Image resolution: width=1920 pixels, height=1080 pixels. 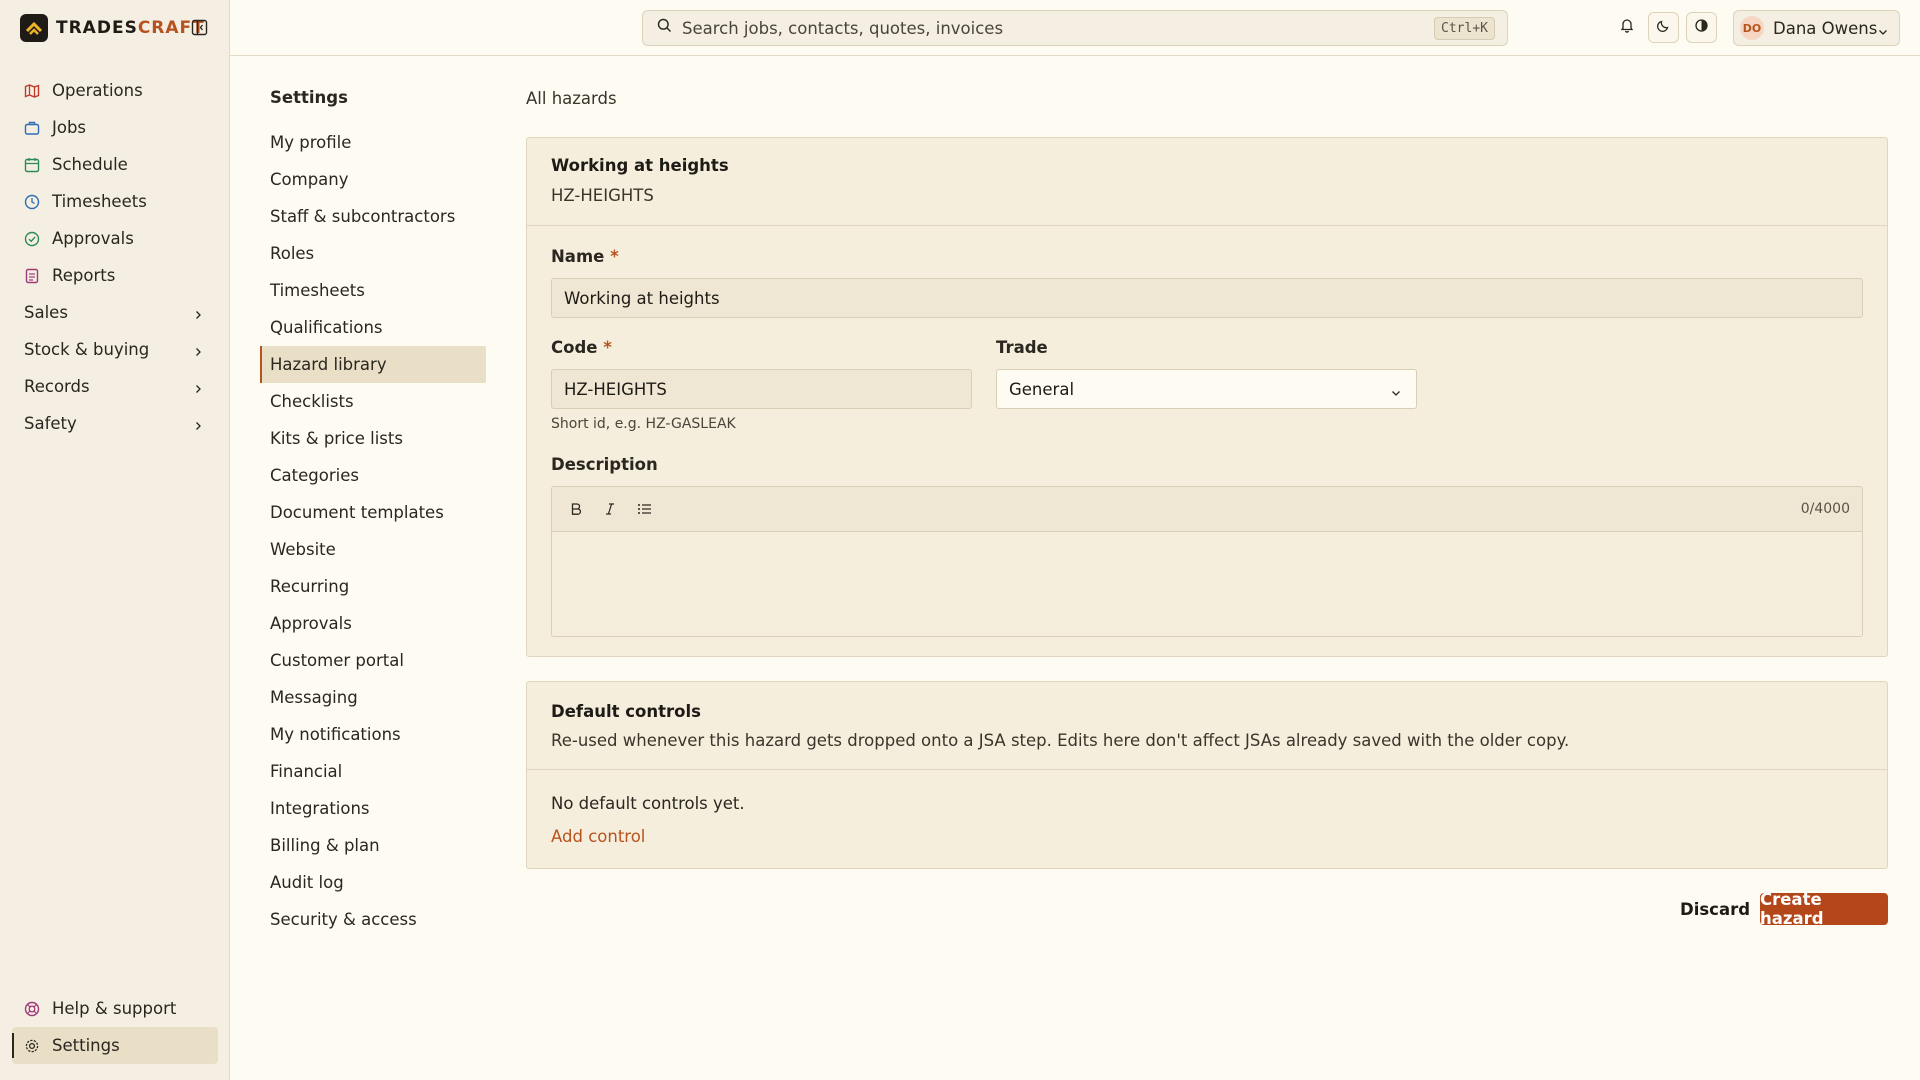 What do you see at coordinates (574, 347) in the screenshot?
I see `code-label-text: Code` at bounding box center [574, 347].